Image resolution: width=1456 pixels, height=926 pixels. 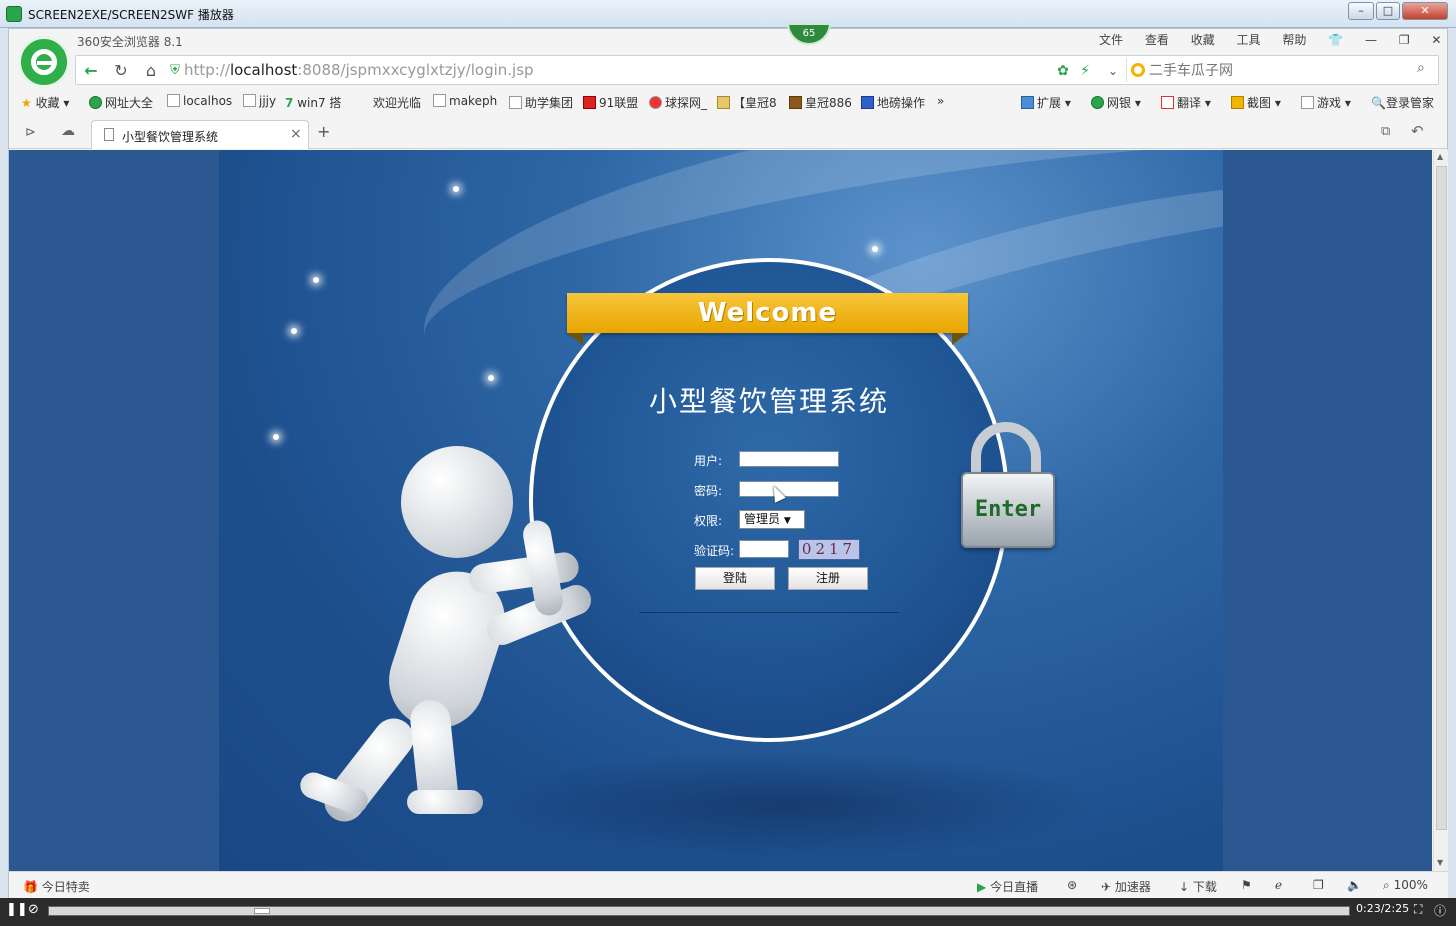 What do you see at coordinates (1167, 102) in the screenshot?
I see `translate-icon` at bounding box center [1167, 102].